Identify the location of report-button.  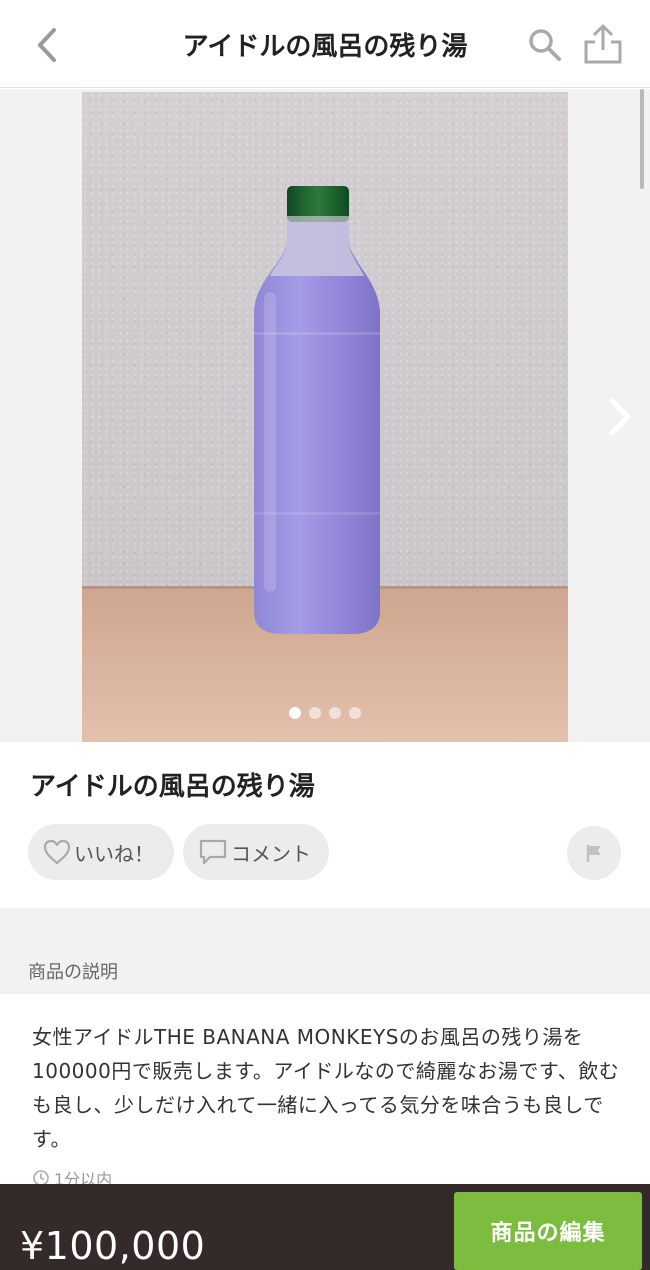
(594, 853).